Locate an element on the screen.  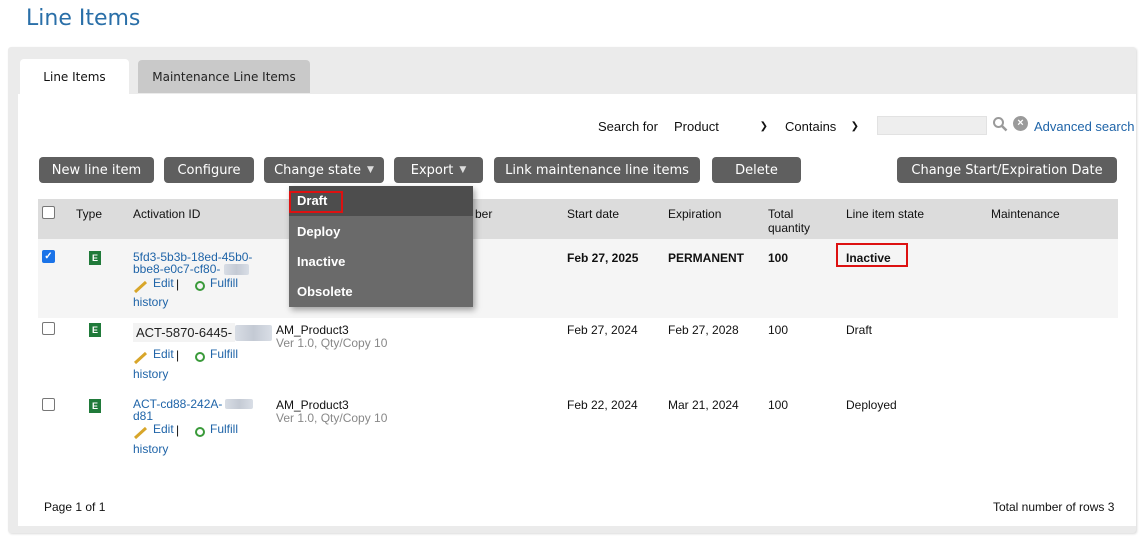
clear-search-icon: × is located at coordinates (1020, 123).